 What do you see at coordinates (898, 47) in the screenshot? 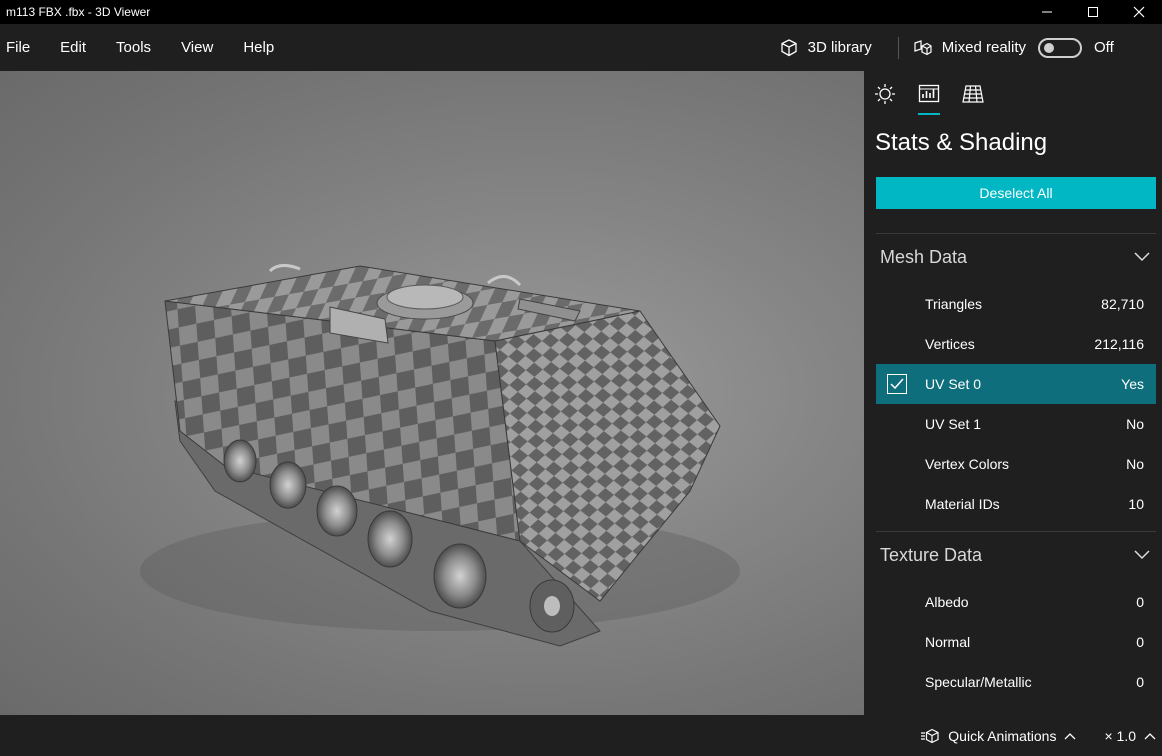
I see `menu-separator` at bounding box center [898, 47].